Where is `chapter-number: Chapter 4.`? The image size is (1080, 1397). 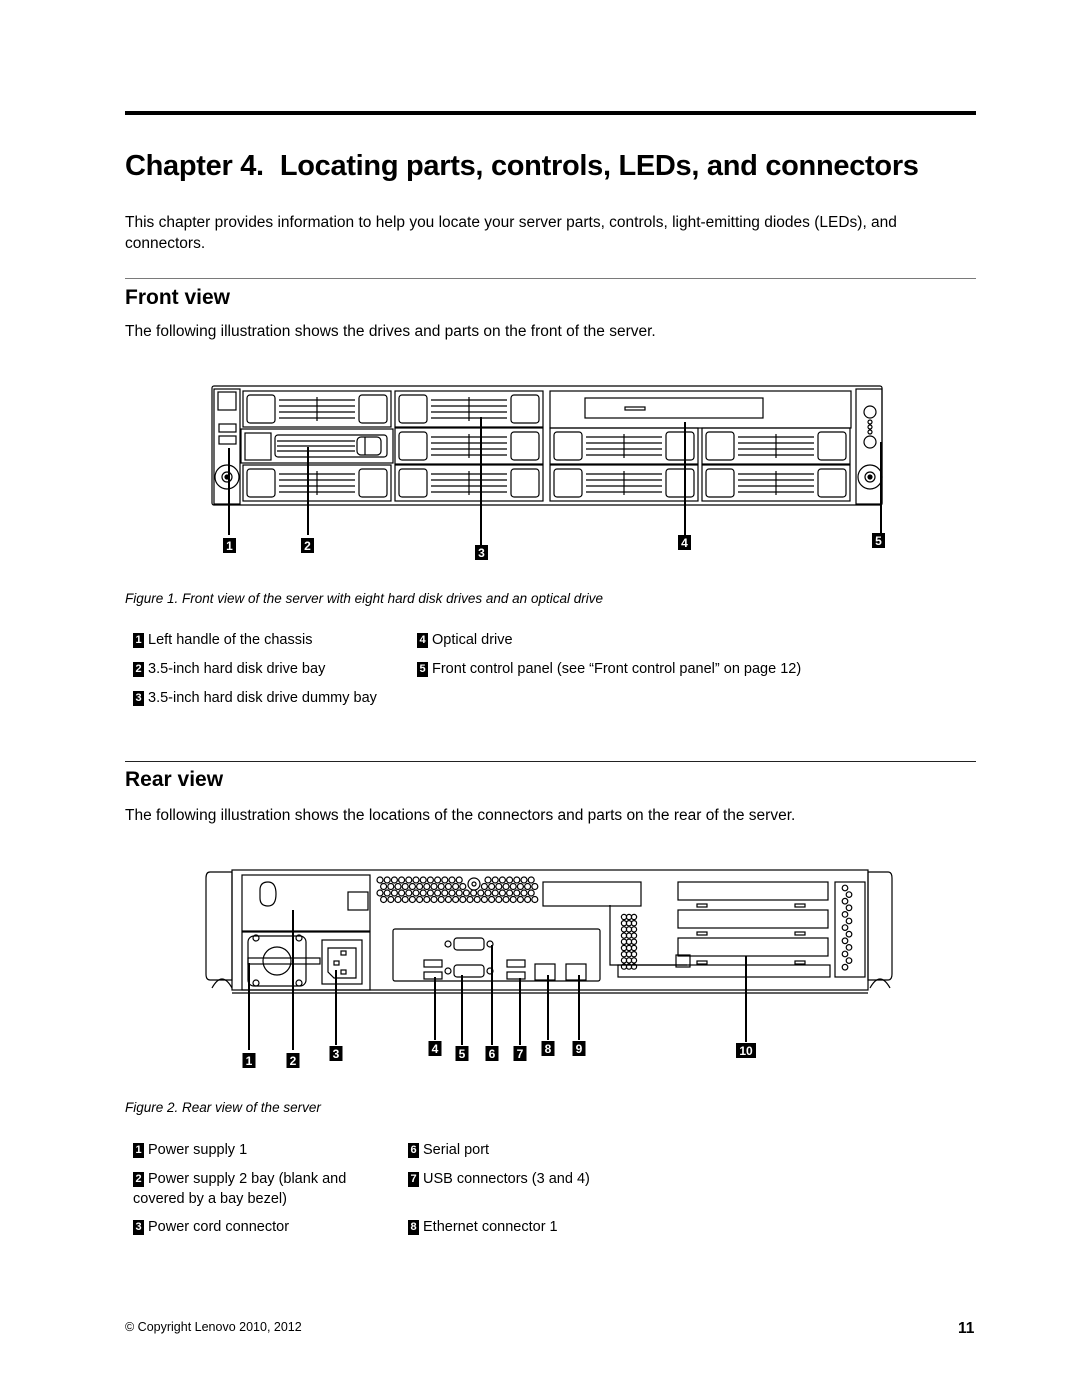 chapter-number: Chapter 4. is located at coordinates (194, 166).